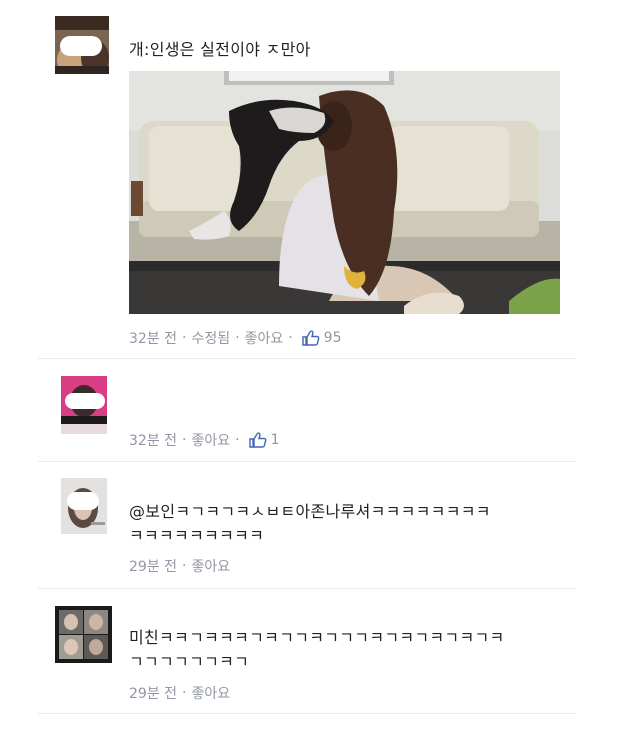 The height and width of the screenshot is (729, 639). I want to click on comment-text-line2: ㅋㅋㅋㅋㅋㅋㅋㅋㅋ, so click(197, 535).